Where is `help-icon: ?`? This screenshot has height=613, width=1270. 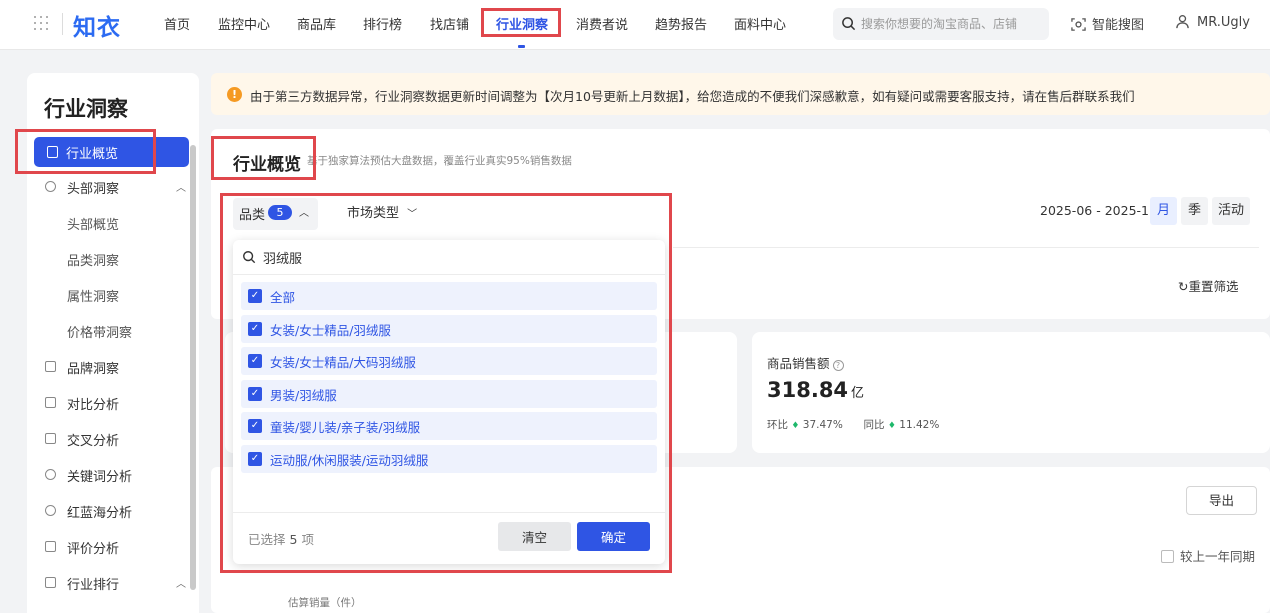 help-icon: ? is located at coordinates (838, 365).